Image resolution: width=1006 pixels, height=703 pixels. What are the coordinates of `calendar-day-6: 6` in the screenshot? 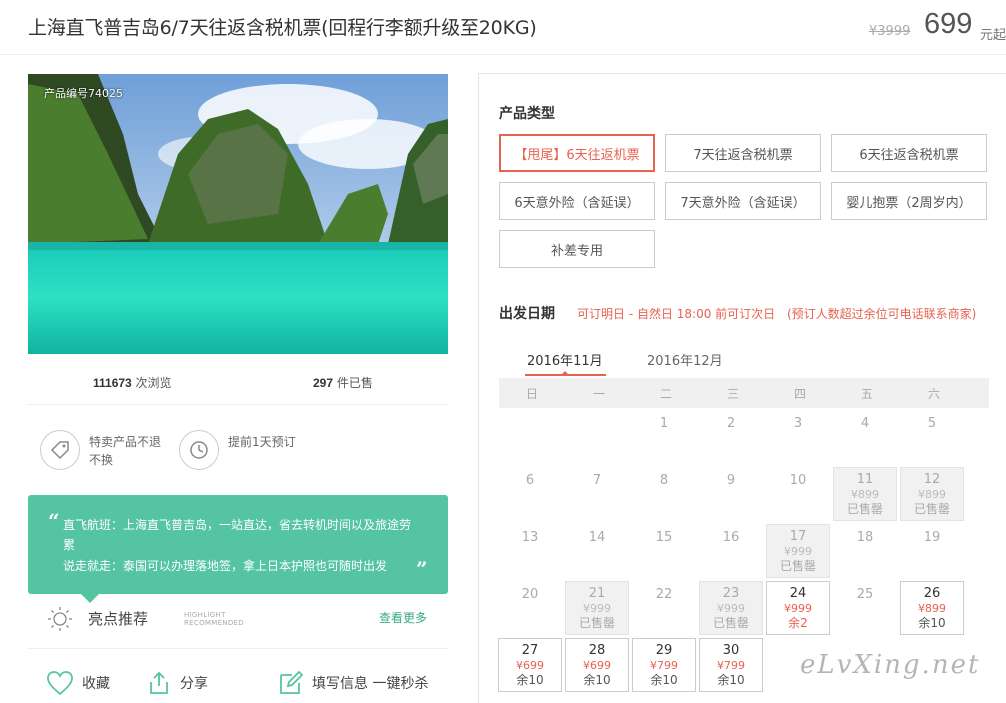 It's located at (530, 494).